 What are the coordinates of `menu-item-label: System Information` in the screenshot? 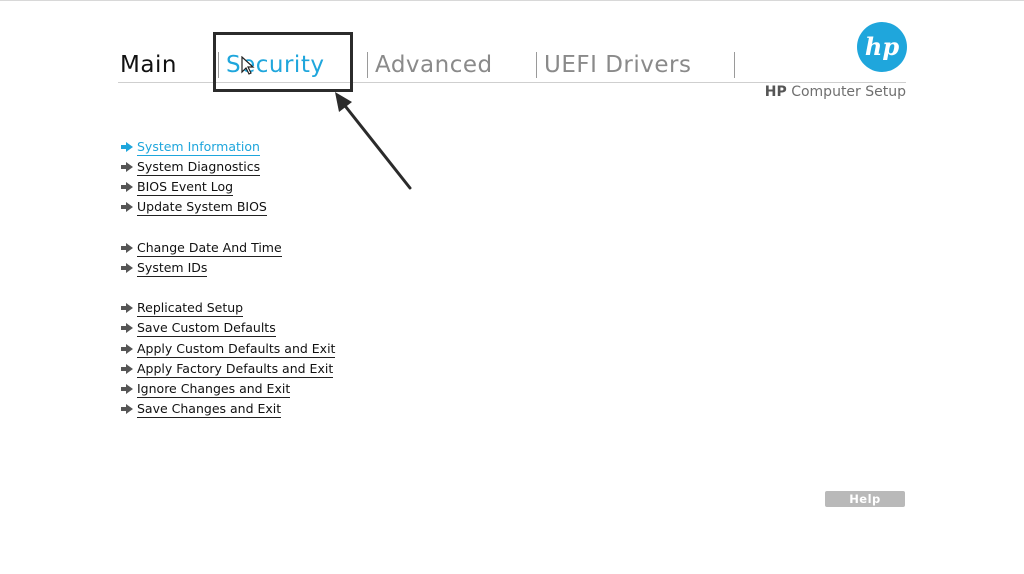 It's located at (198, 147).